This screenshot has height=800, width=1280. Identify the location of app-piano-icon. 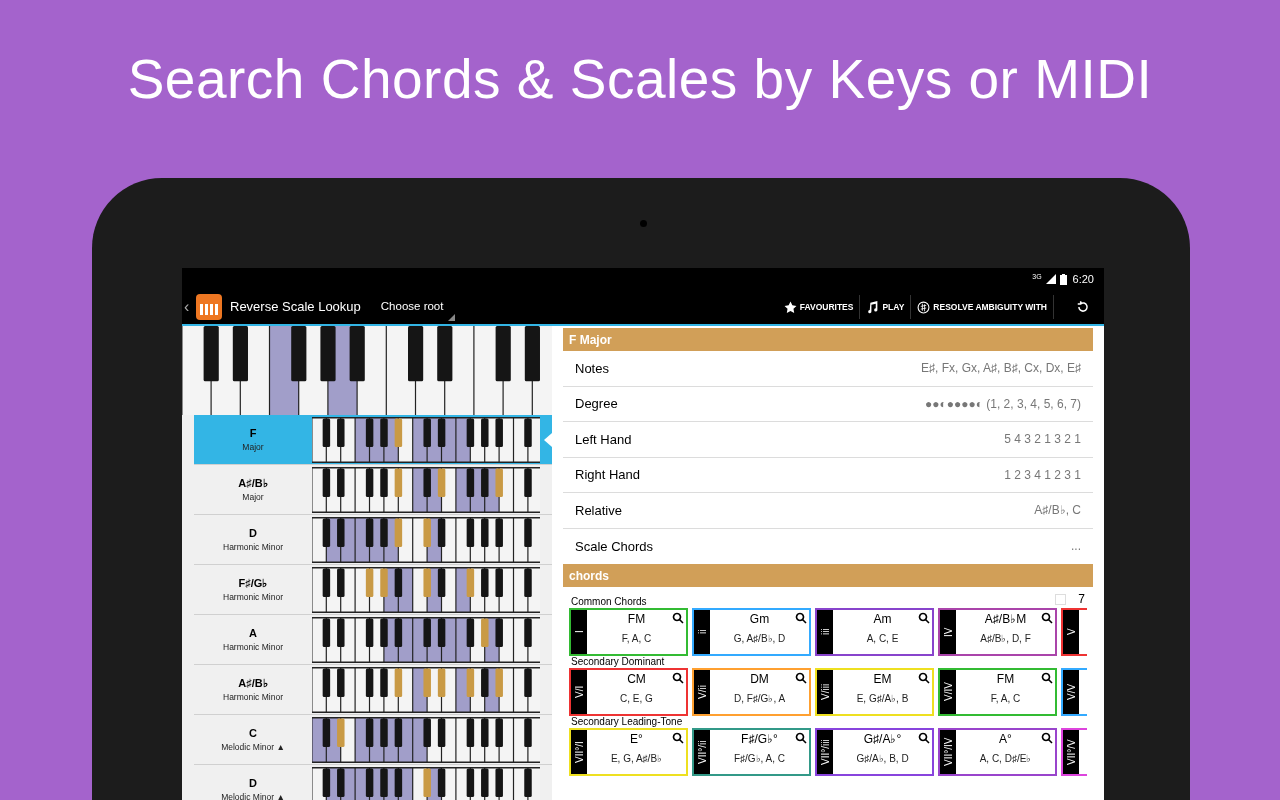
(209, 307).